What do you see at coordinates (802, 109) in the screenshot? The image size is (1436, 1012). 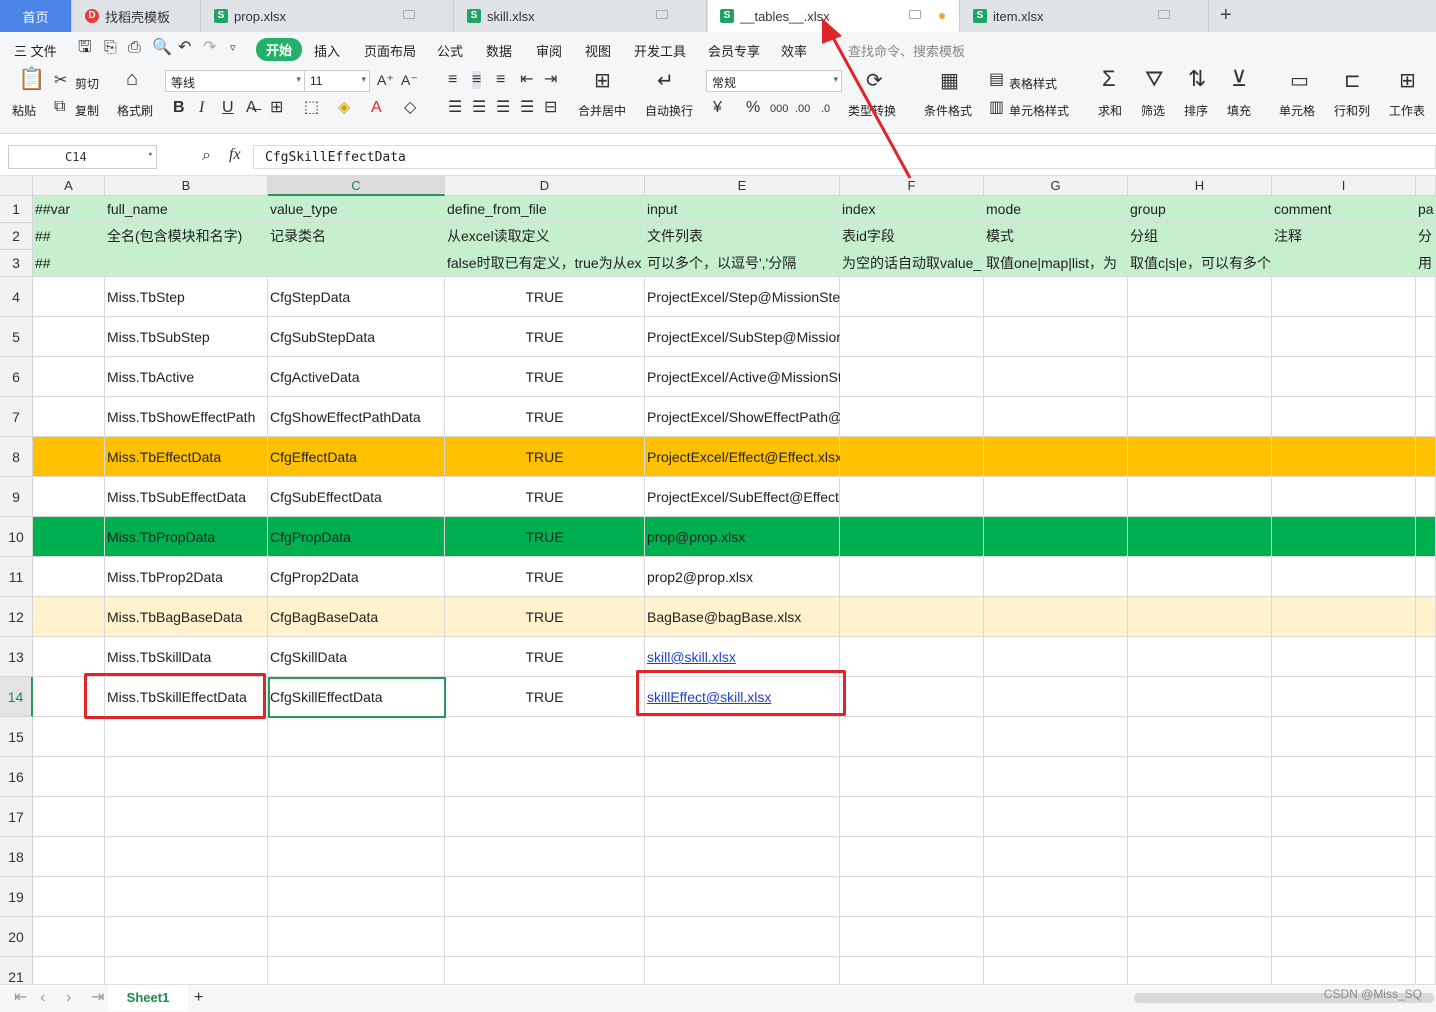 I see `decimal-increase-icon: .00` at bounding box center [802, 109].